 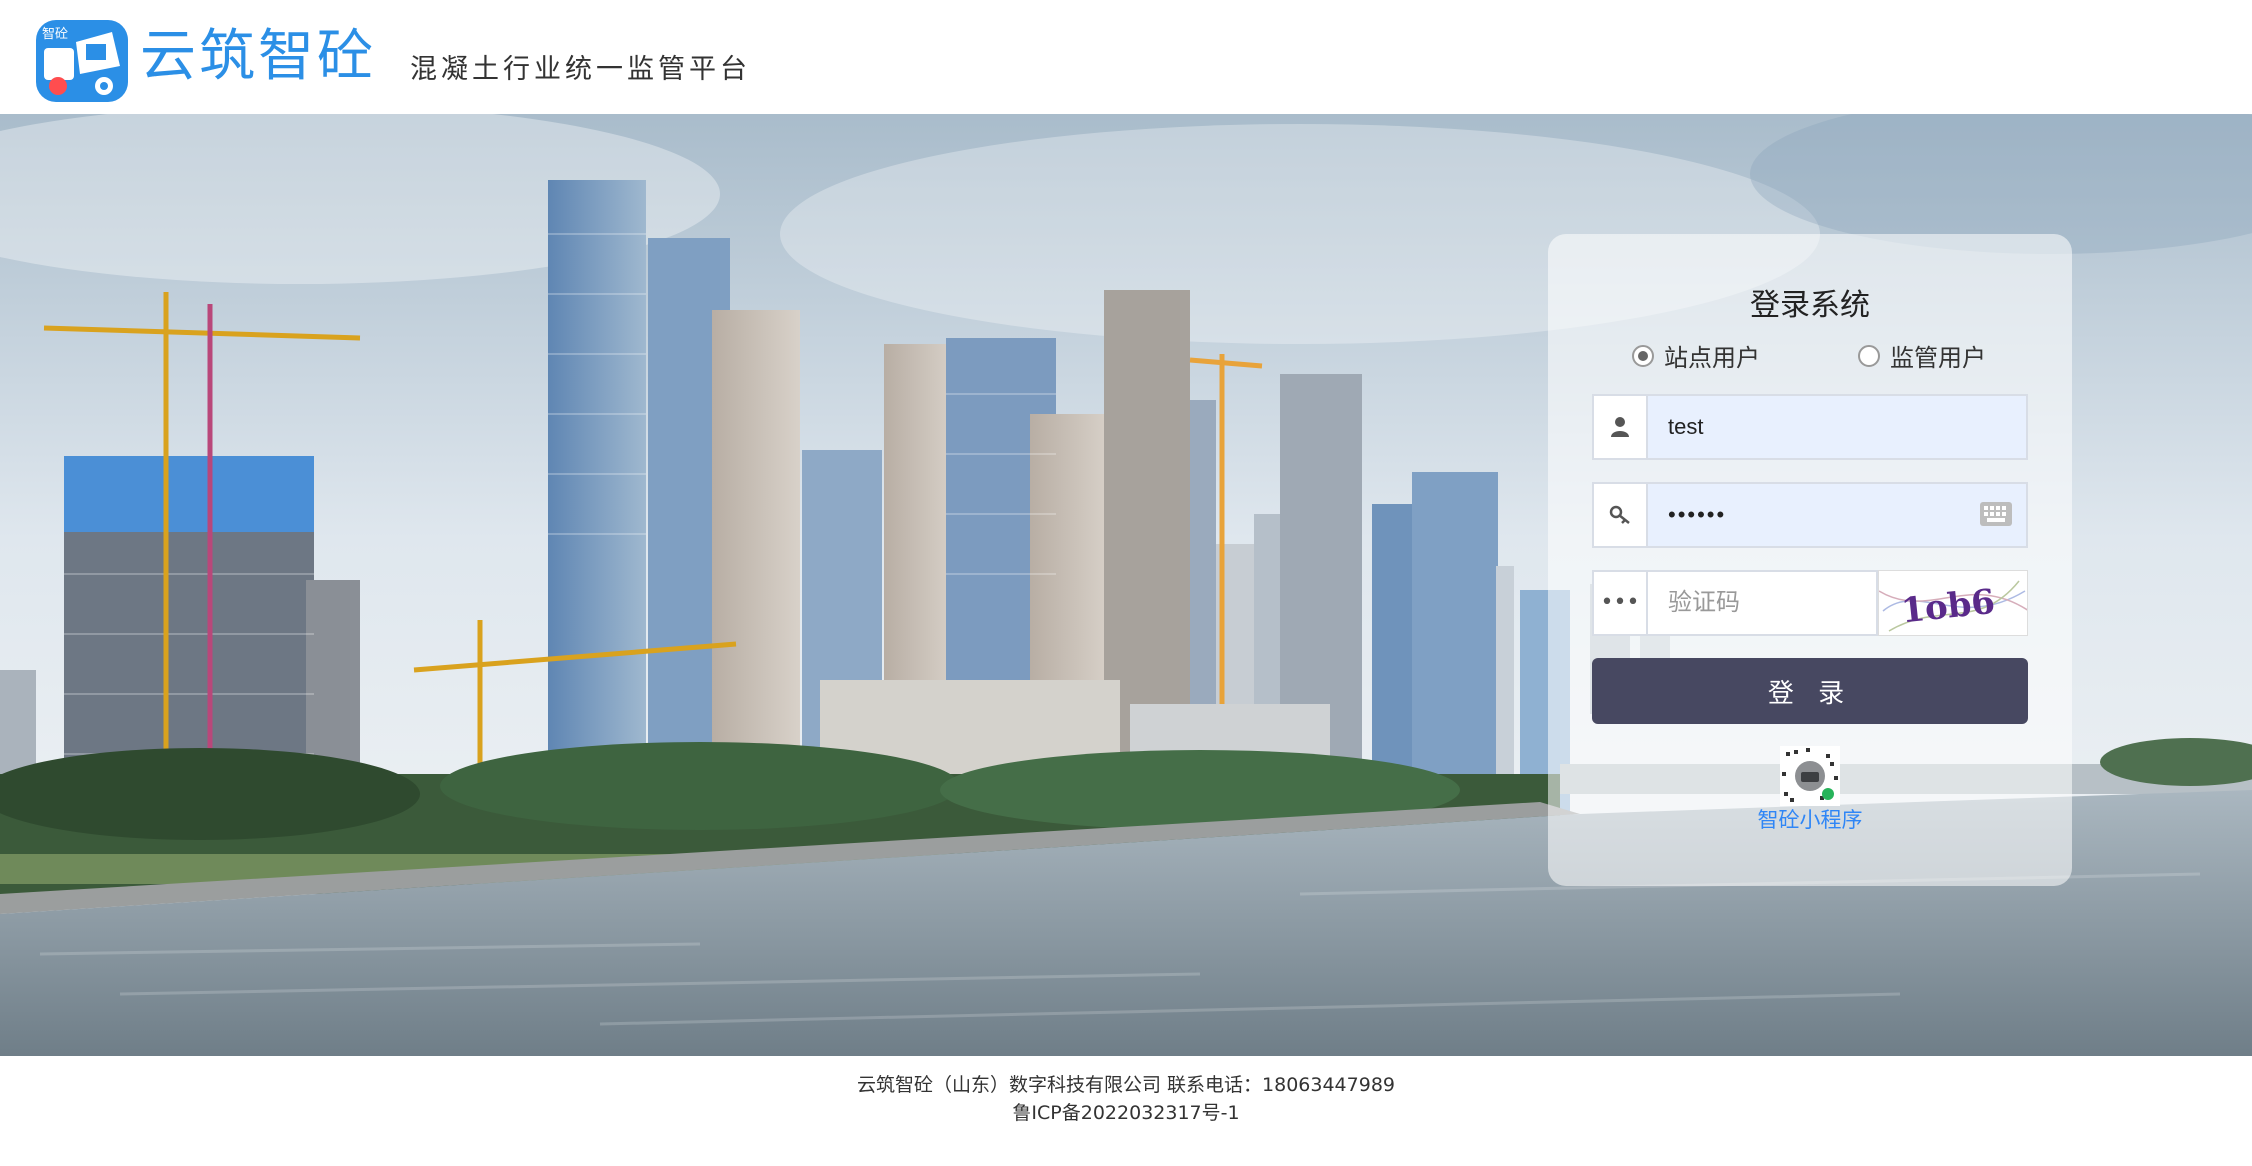 I want to click on radio-supervisor-user: 监管用户, so click(x=1922, y=358).